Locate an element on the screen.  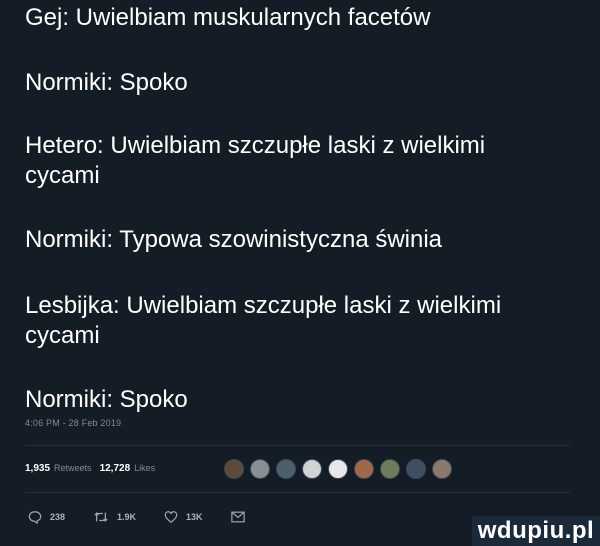
engagement-stats: 1,935 Retweets 12,728 Likes is located at coordinates (94, 468).